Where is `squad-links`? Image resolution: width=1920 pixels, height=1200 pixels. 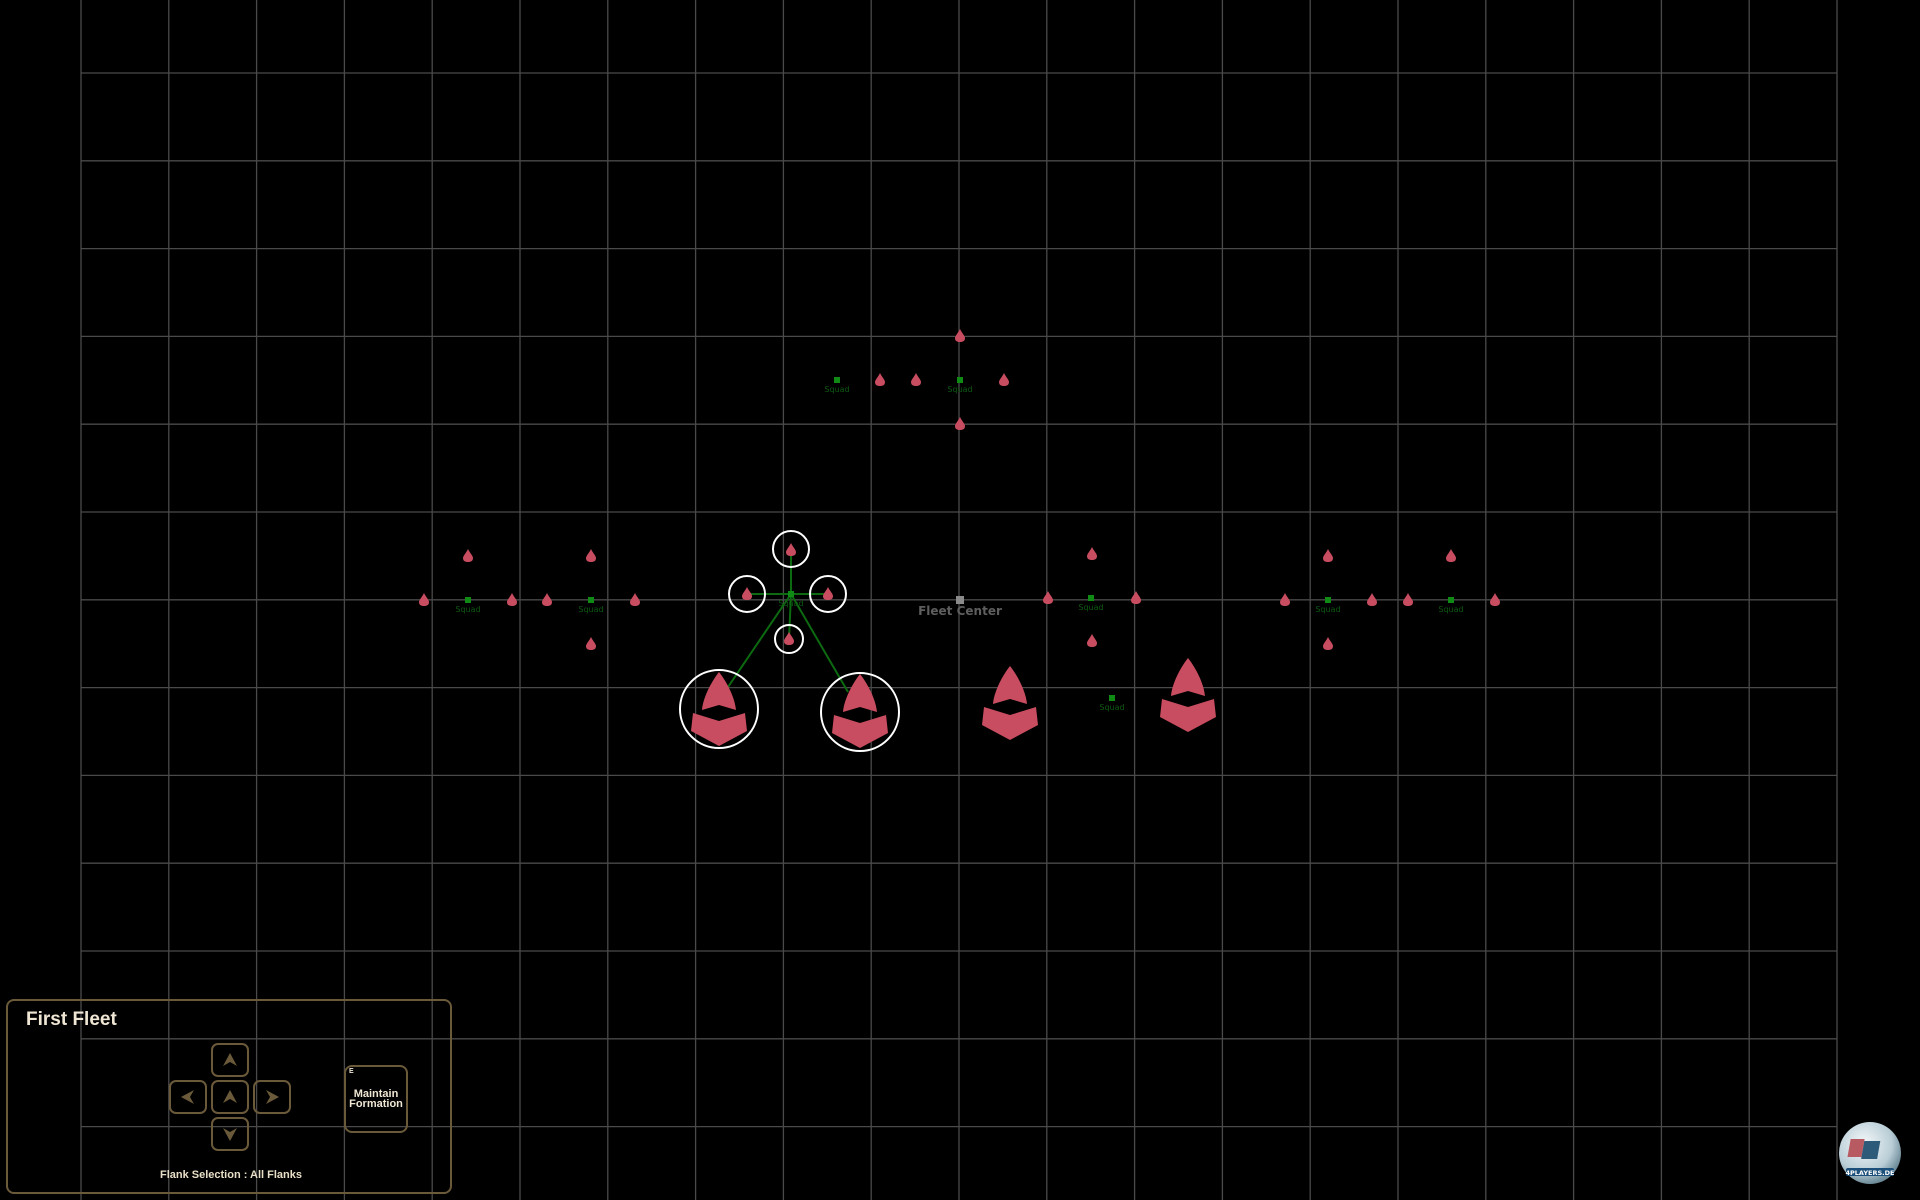
squad-links is located at coordinates (787, 621).